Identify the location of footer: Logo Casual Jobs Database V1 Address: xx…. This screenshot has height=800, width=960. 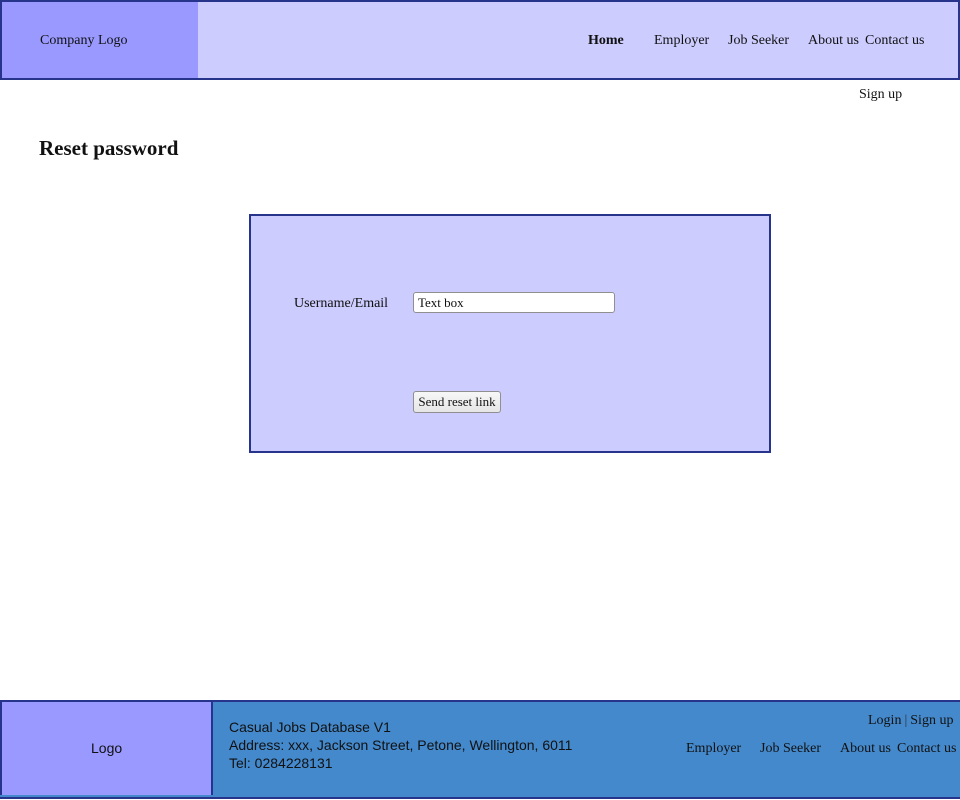
(480, 749).